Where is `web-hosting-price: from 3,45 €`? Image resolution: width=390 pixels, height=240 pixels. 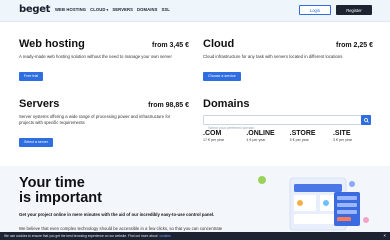
web-hosting-price: from 3,45 € is located at coordinates (170, 45).